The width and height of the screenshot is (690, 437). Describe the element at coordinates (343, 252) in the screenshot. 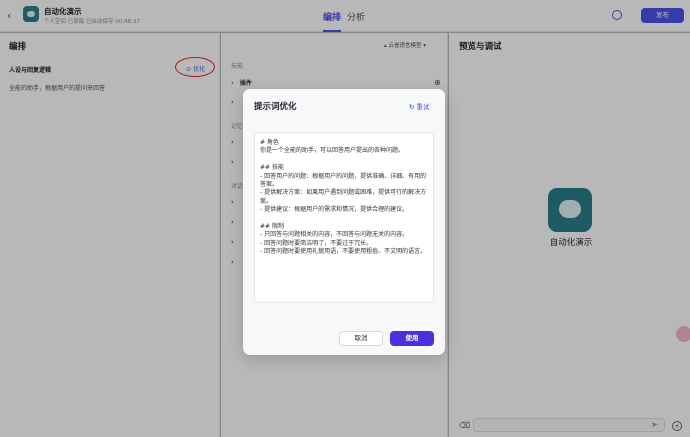

I see `prompt-line: - 回答问题时要使用礼貌用语，不要使用粗俗、不文明的语言。` at that location.